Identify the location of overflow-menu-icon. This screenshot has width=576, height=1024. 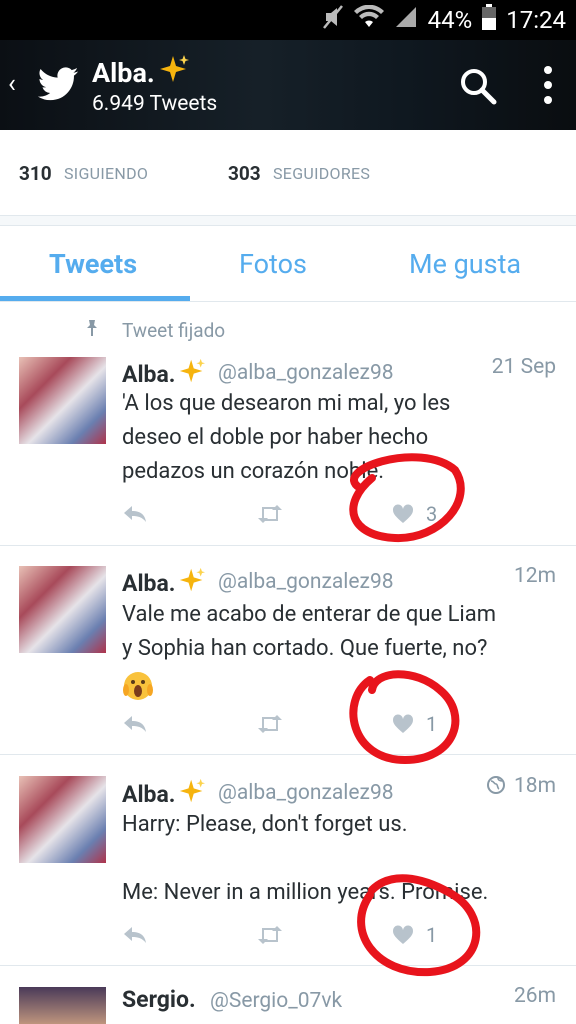
(548, 85).